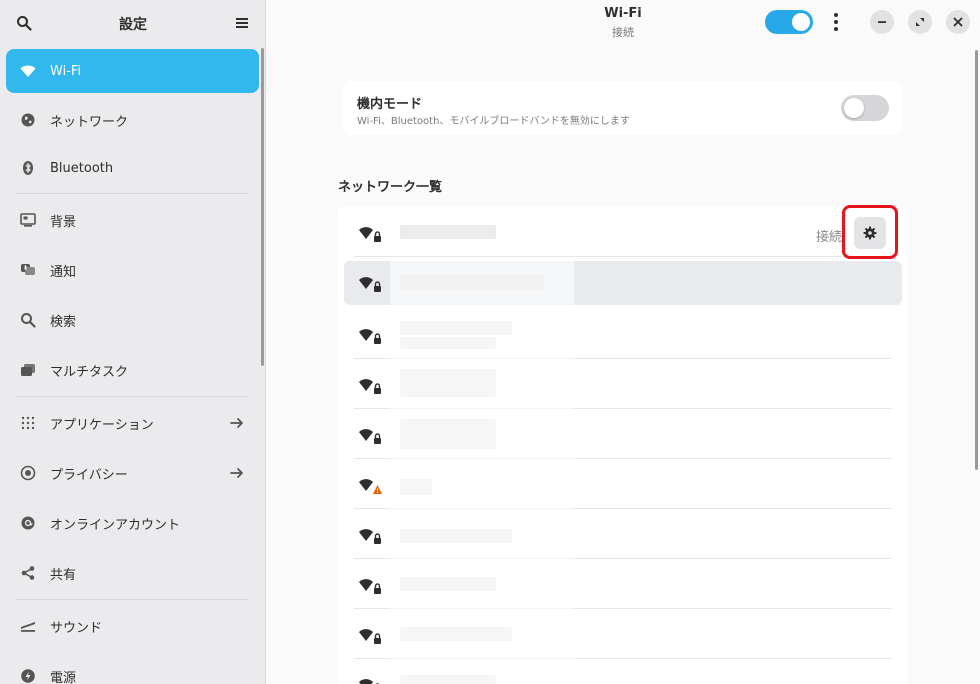  Describe the element at coordinates (28, 676) in the screenshot. I see `power-icon` at that location.